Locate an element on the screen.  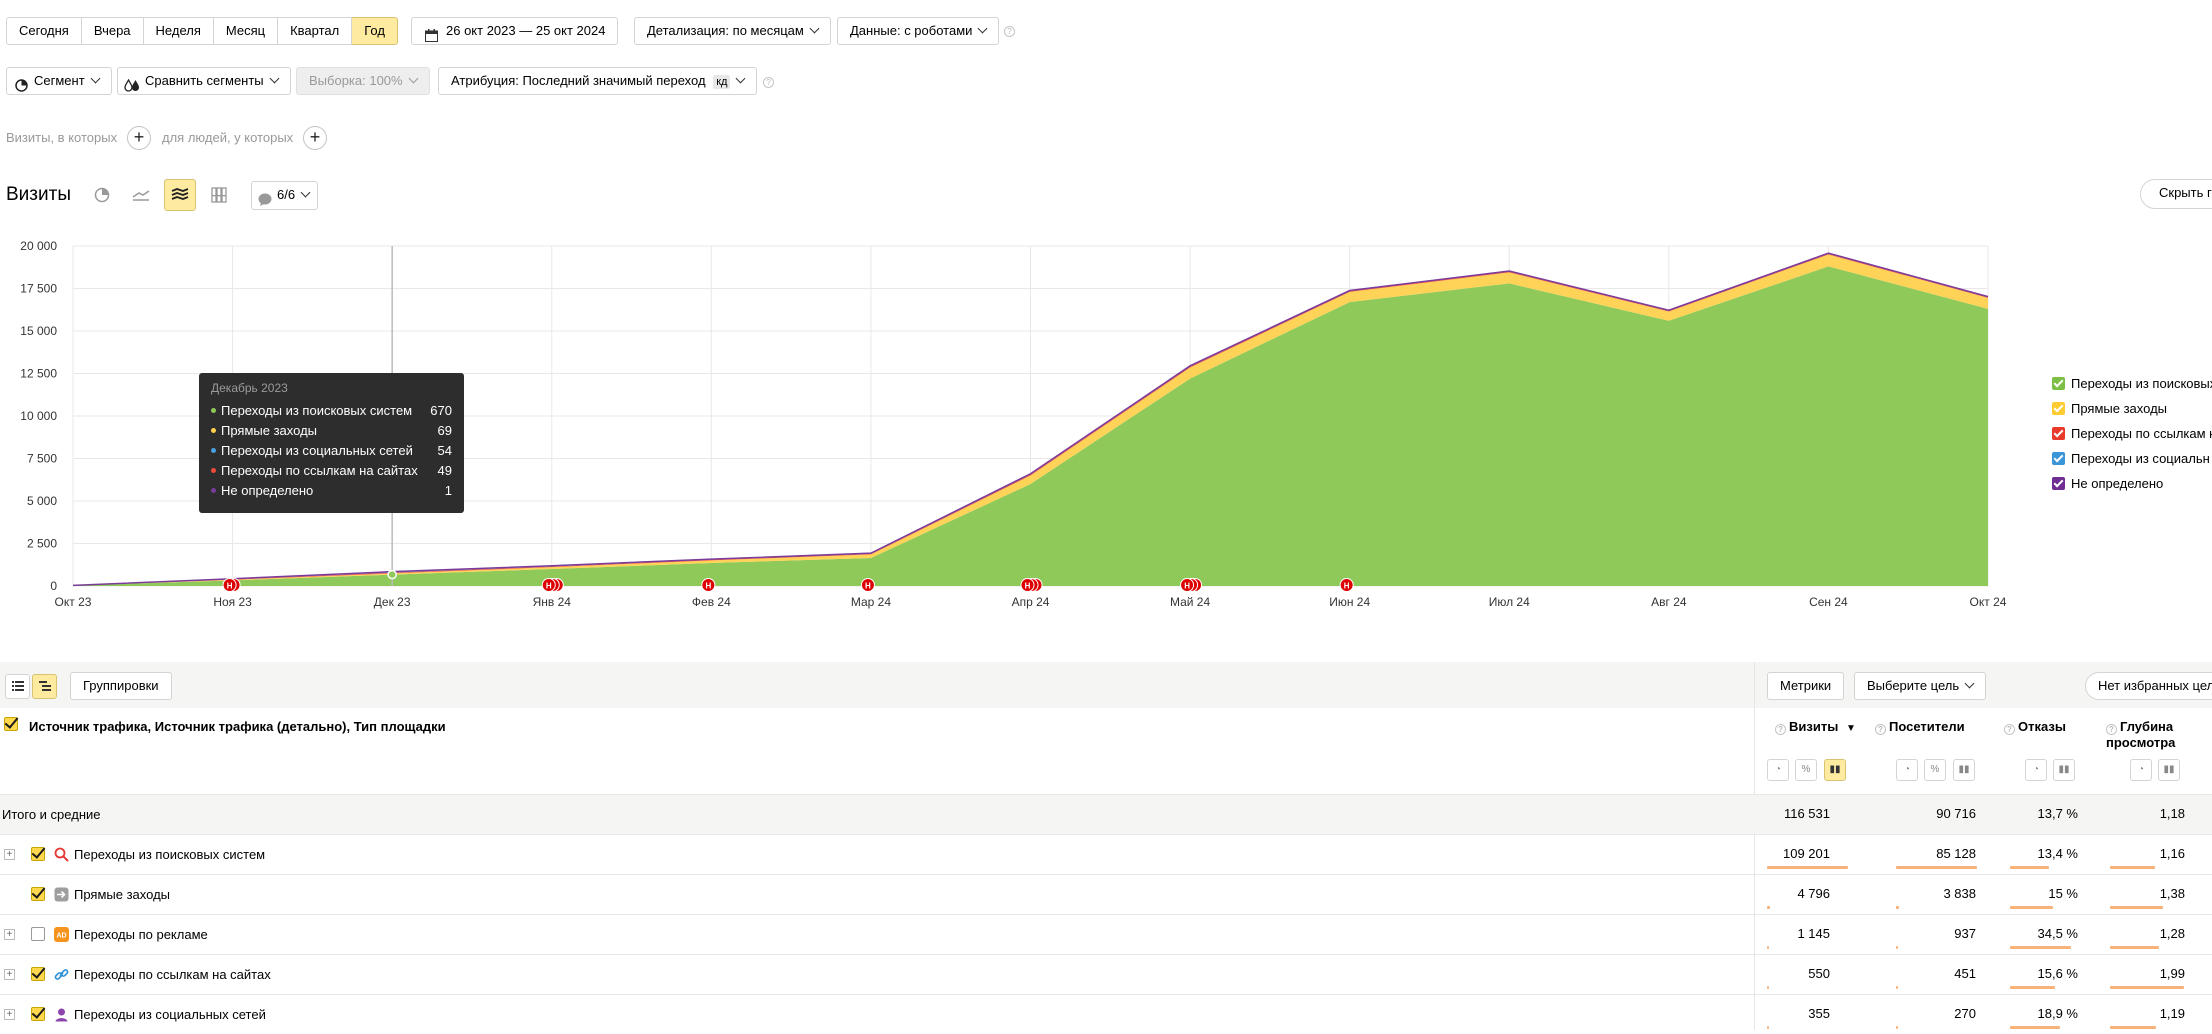
y-tick-label: 12 500 is located at coordinates (38, 374).